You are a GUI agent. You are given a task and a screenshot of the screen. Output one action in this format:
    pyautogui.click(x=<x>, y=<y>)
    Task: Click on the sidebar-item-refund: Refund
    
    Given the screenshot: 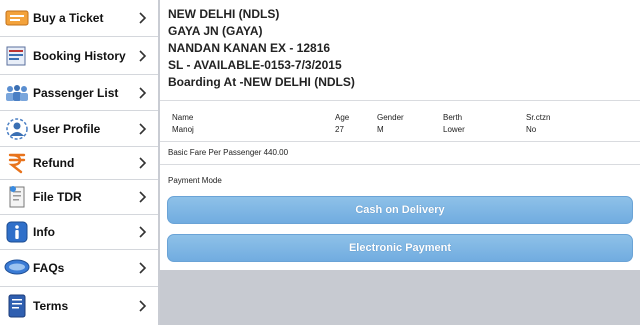 What is the action you would take?
    pyautogui.click(x=79, y=163)
    